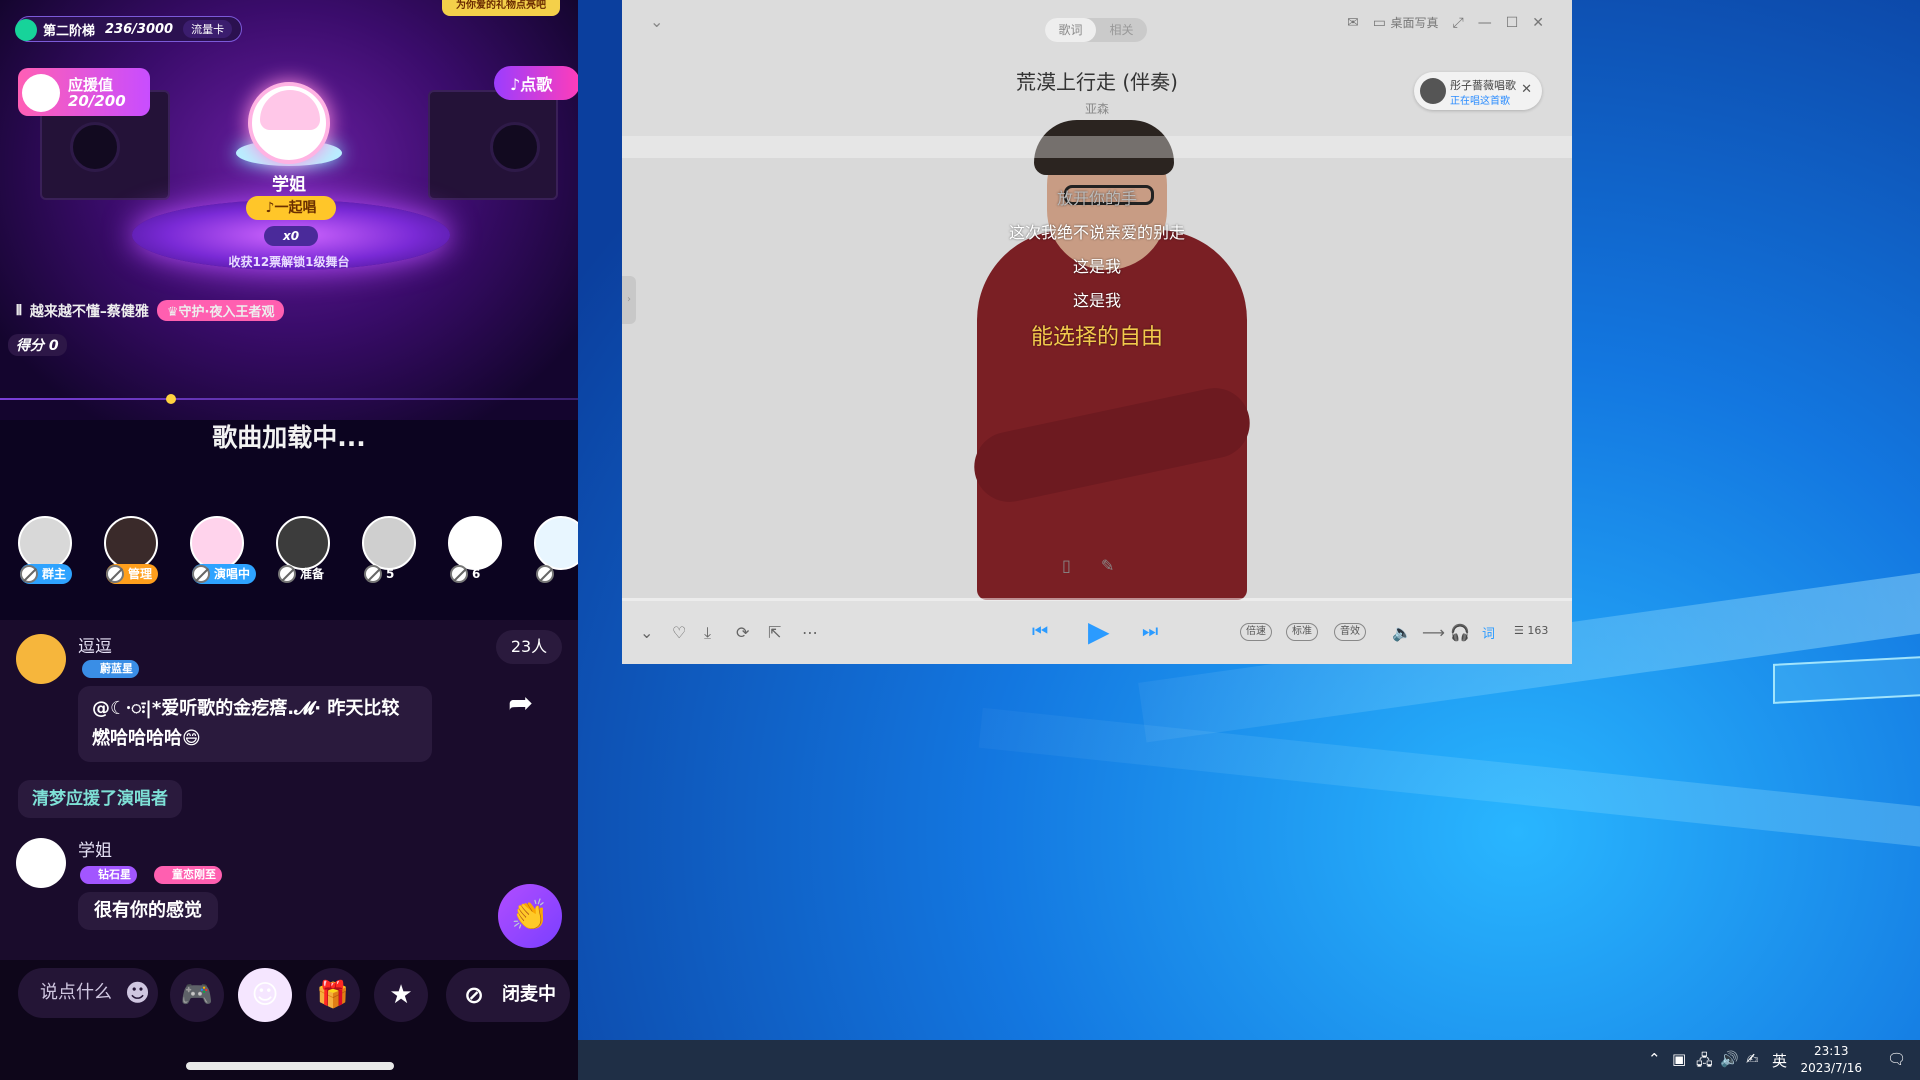 The height and width of the screenshot is (1080, 1920). I want to click on cheer-value-card: 应援值 20/200, so click(84, 92).